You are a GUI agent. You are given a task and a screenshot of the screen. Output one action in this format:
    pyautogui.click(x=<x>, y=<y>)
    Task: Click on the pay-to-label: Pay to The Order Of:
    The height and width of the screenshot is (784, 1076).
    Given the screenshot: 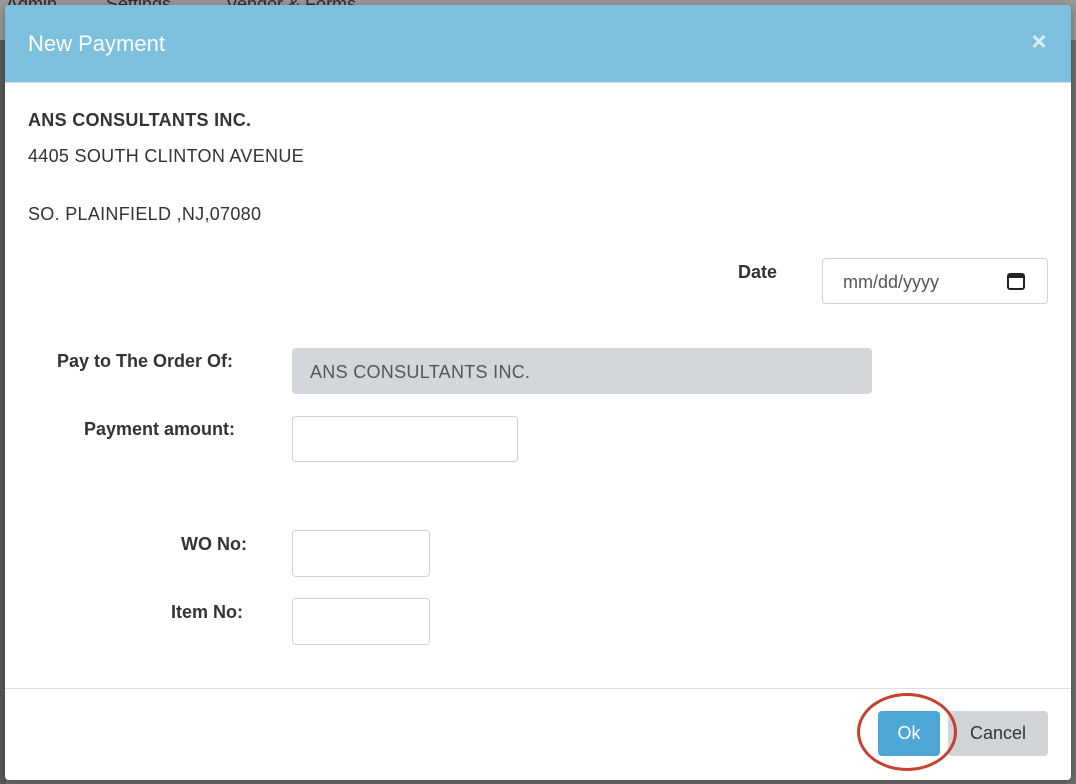 What is the action you would take?
    pyautogui.click(x=145, y=361)
    